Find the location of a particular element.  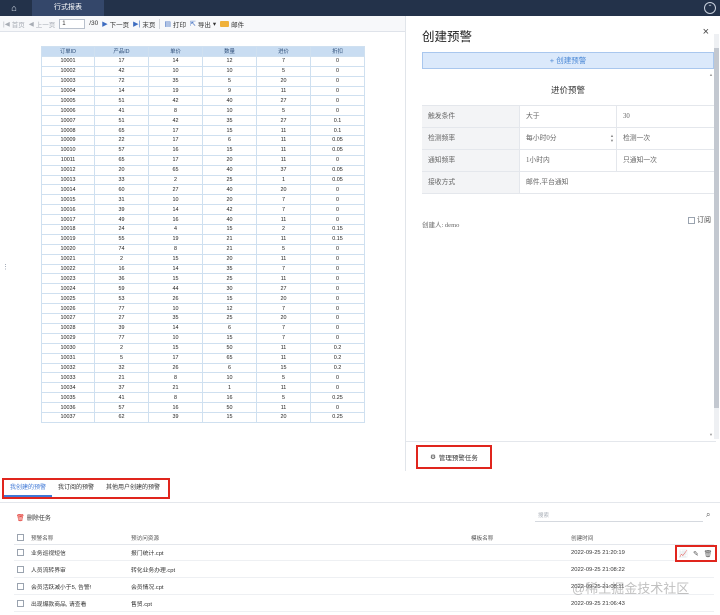

next-page-button: ▶ 下一页 is located at coordinates (115, 24).